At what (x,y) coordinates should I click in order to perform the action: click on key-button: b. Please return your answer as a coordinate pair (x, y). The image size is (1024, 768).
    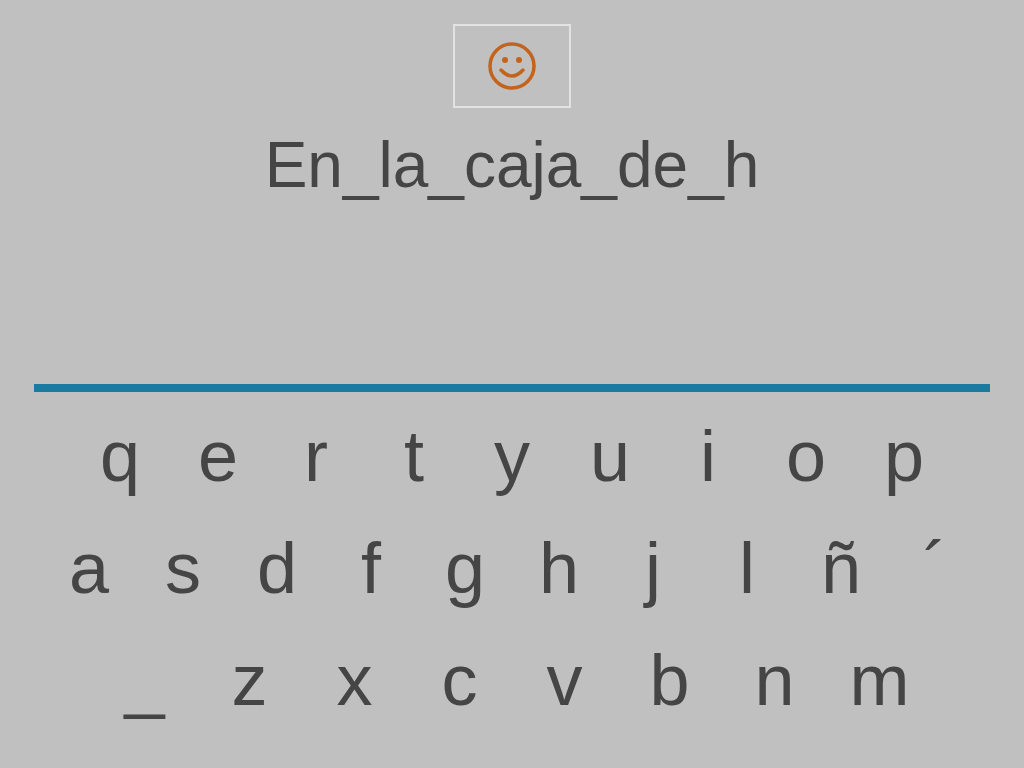
    Looking at the image, I should click on (669, 680).